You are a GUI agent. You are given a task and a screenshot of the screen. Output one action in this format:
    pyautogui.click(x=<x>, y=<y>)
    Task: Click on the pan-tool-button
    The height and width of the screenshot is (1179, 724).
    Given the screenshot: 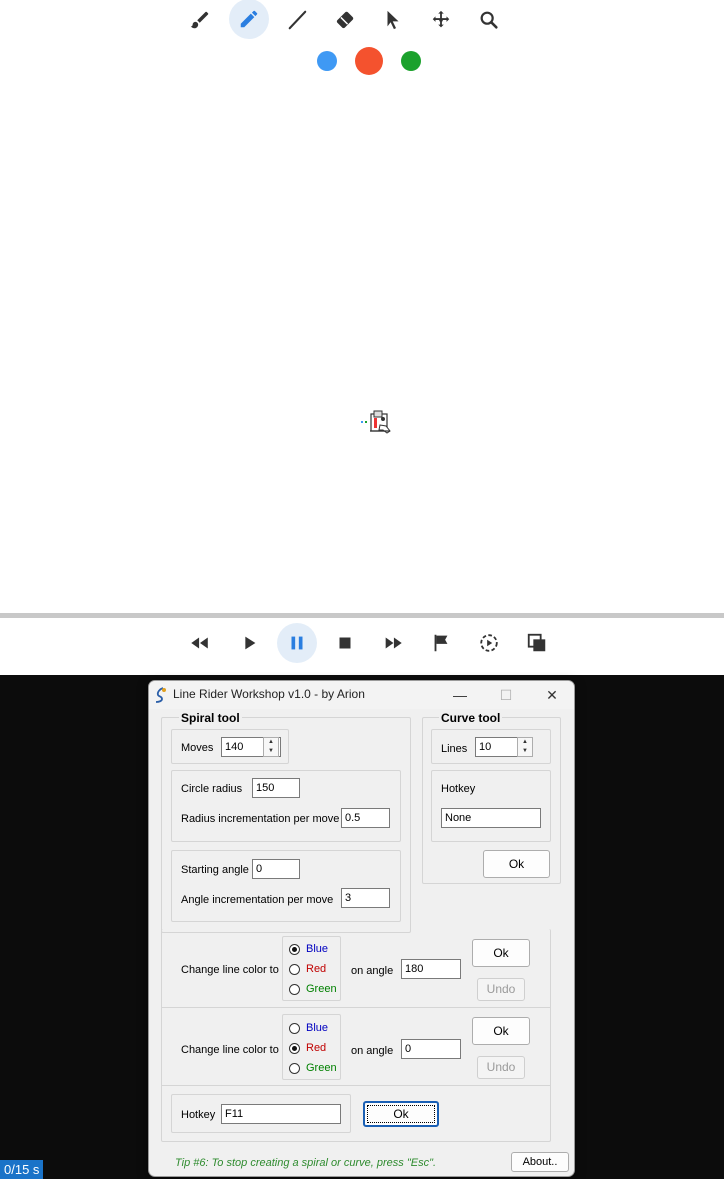 What is the action you would take?
    pyautogui.click(x=441, y=20)
    